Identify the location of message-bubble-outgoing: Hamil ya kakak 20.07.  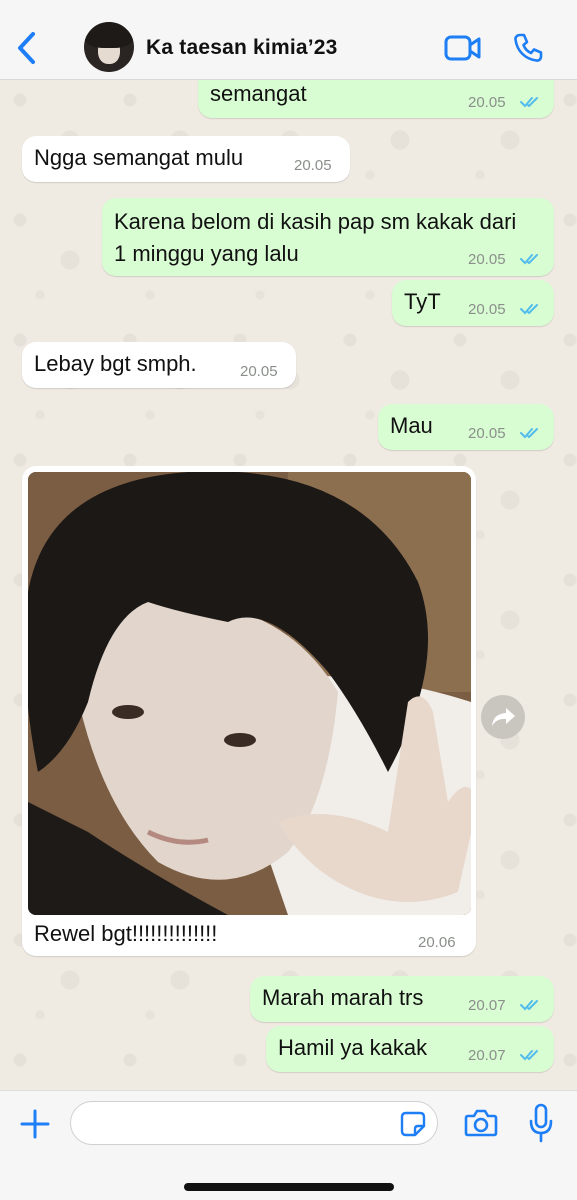
(410, 1049).